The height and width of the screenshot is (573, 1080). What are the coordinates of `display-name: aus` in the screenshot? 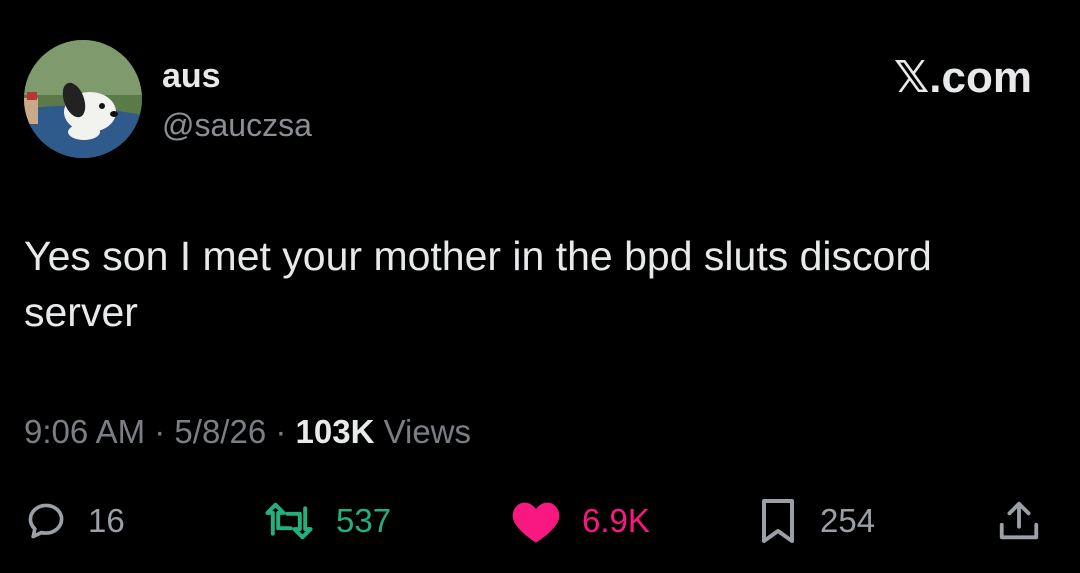 It's located at (191, 76).